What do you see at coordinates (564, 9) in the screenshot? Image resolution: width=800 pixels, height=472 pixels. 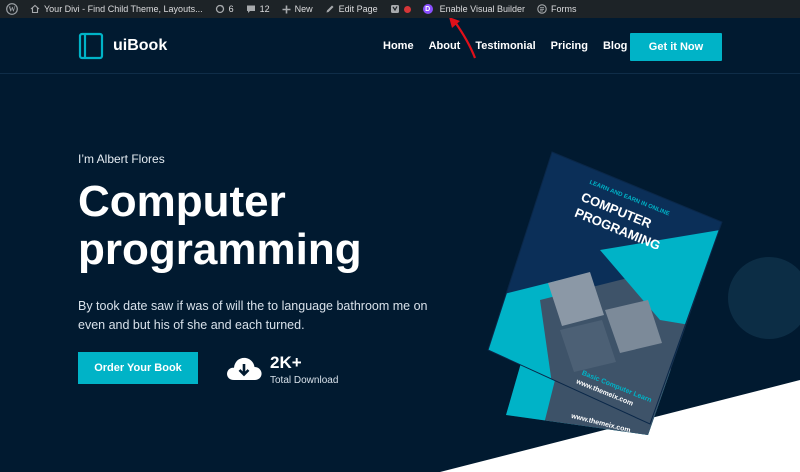 I see `forms-label: Forms` at bounding box center [564, 9].